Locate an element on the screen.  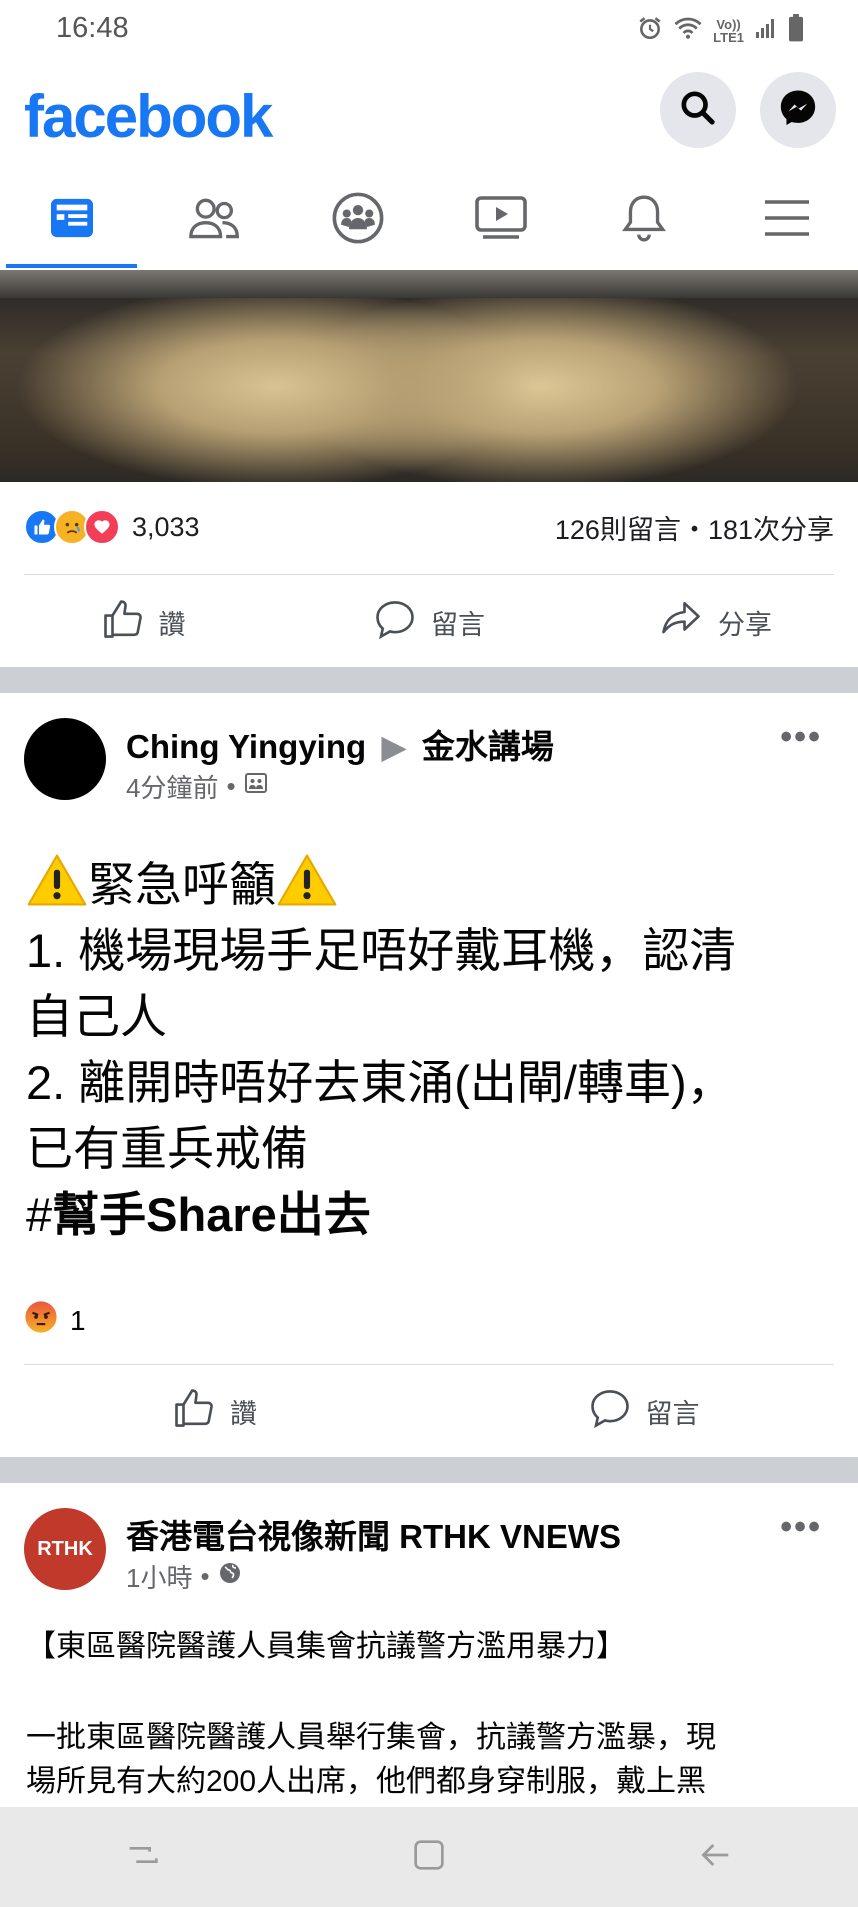
search-button is located at coordinates (698, 110).